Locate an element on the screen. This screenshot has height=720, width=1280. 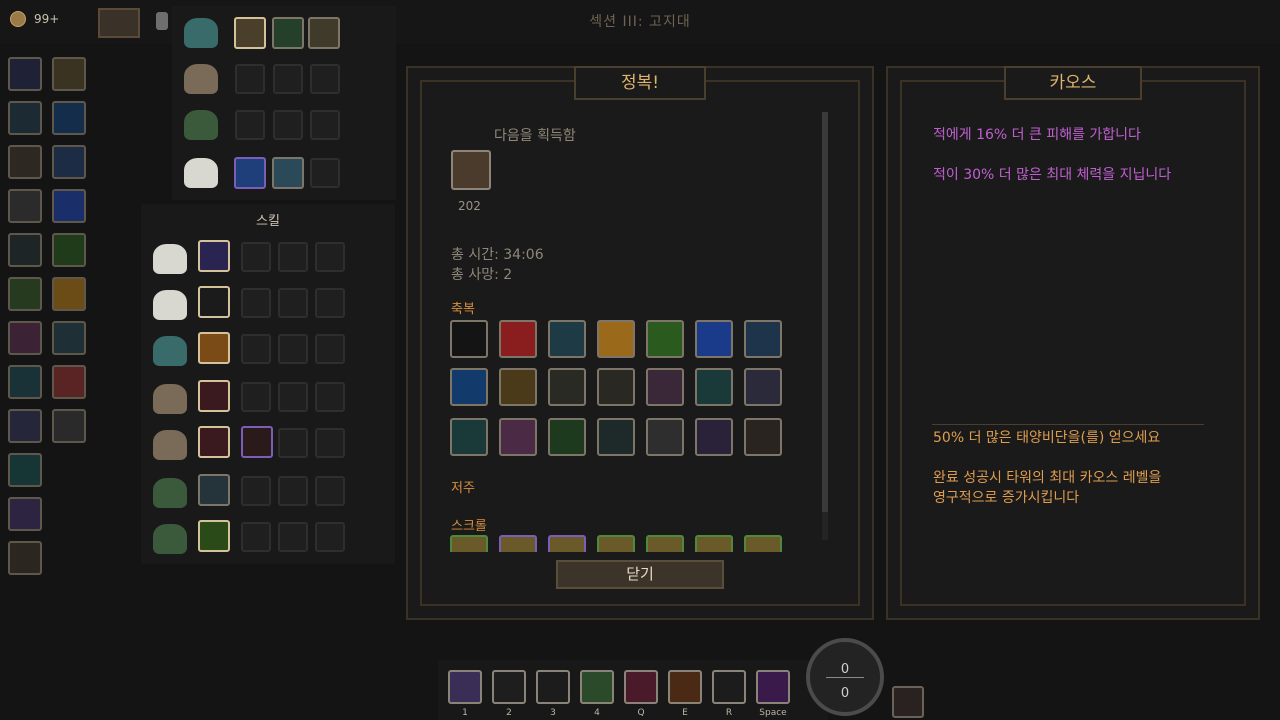
scrollbar-thumb is located at coordinates (825, 312).